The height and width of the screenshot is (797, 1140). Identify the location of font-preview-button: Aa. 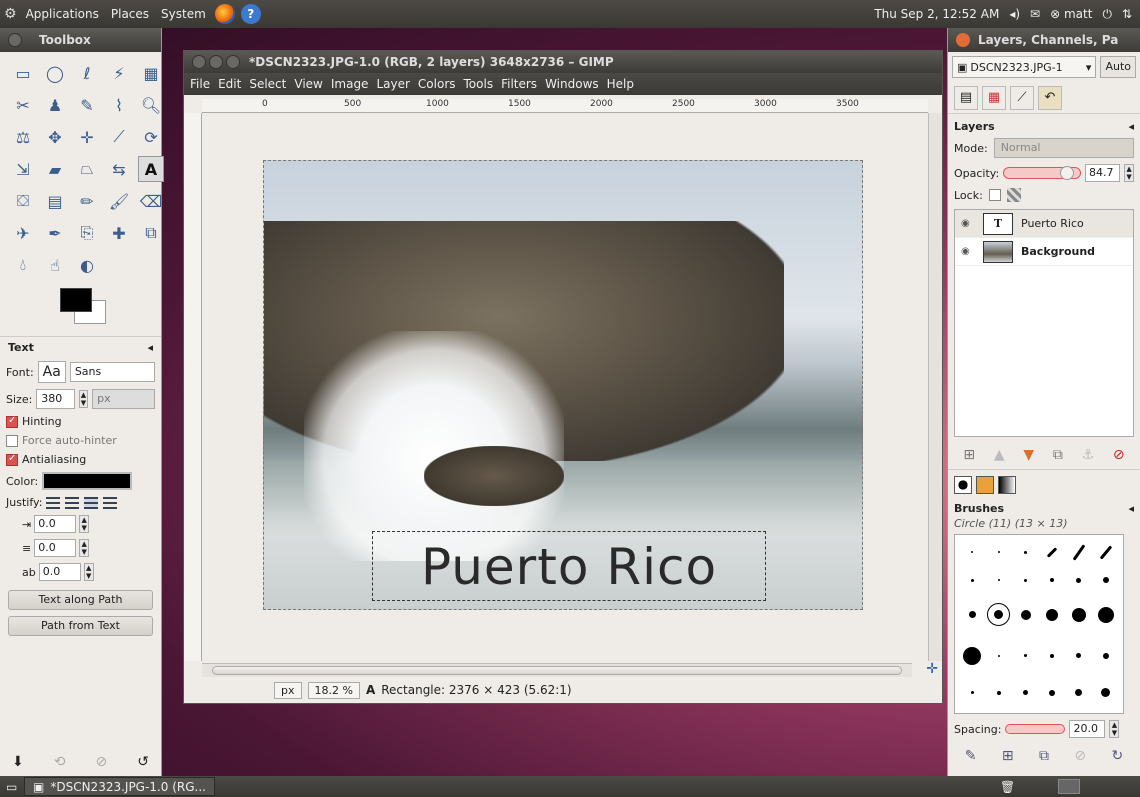
(51, 372).